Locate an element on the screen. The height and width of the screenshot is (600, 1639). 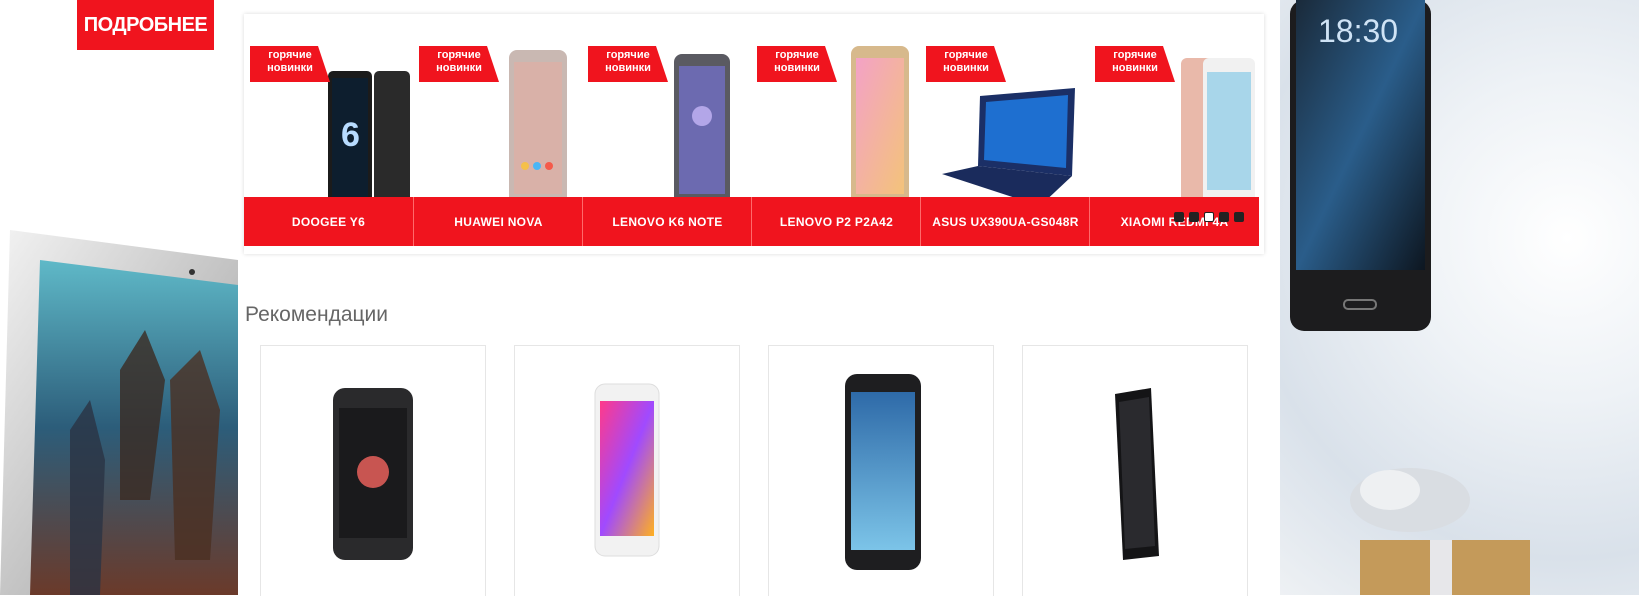
asus-zenfone-image is located at coordinates (627, 470).